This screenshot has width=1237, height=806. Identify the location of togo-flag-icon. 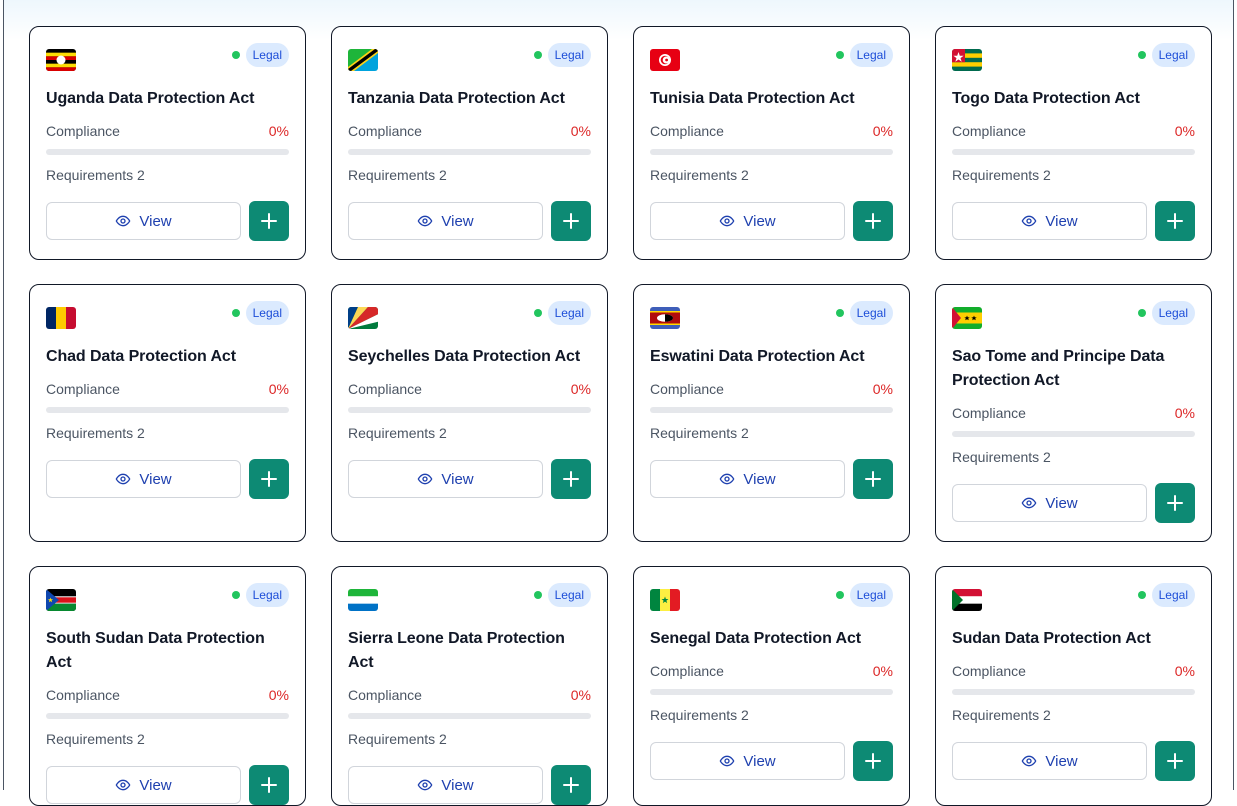
(967, 60).